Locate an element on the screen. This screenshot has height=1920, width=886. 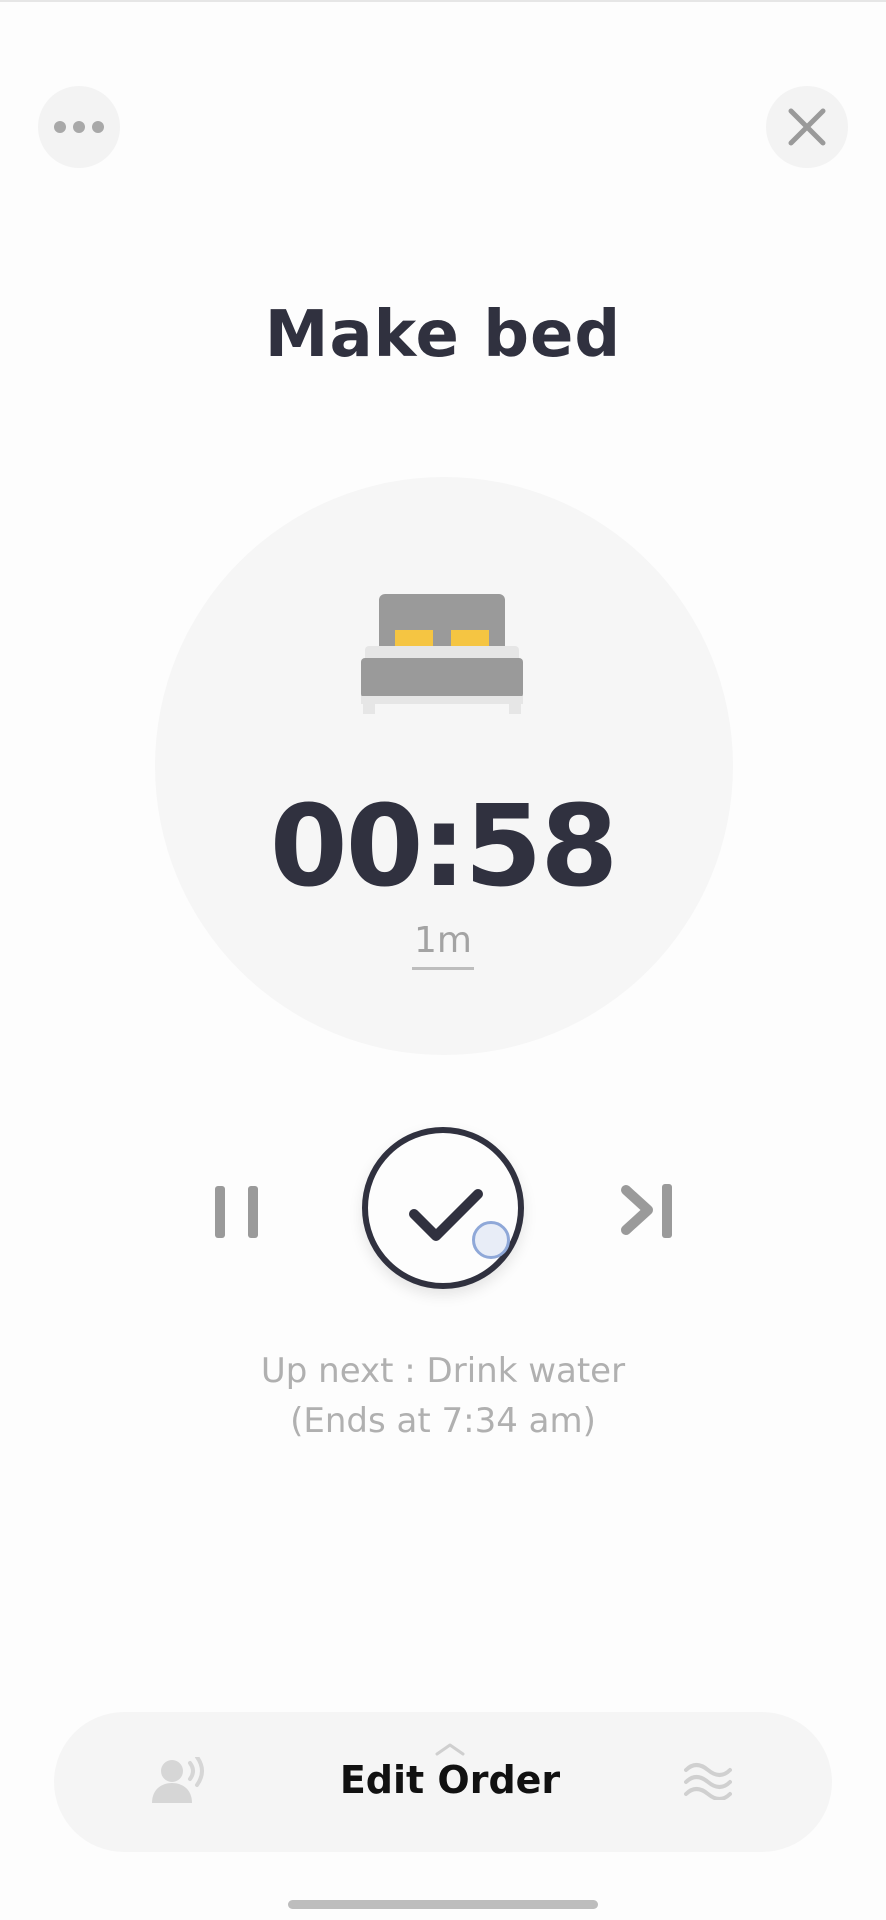
edit-order-button: Edit Order is located at coordinates (450, 1772).